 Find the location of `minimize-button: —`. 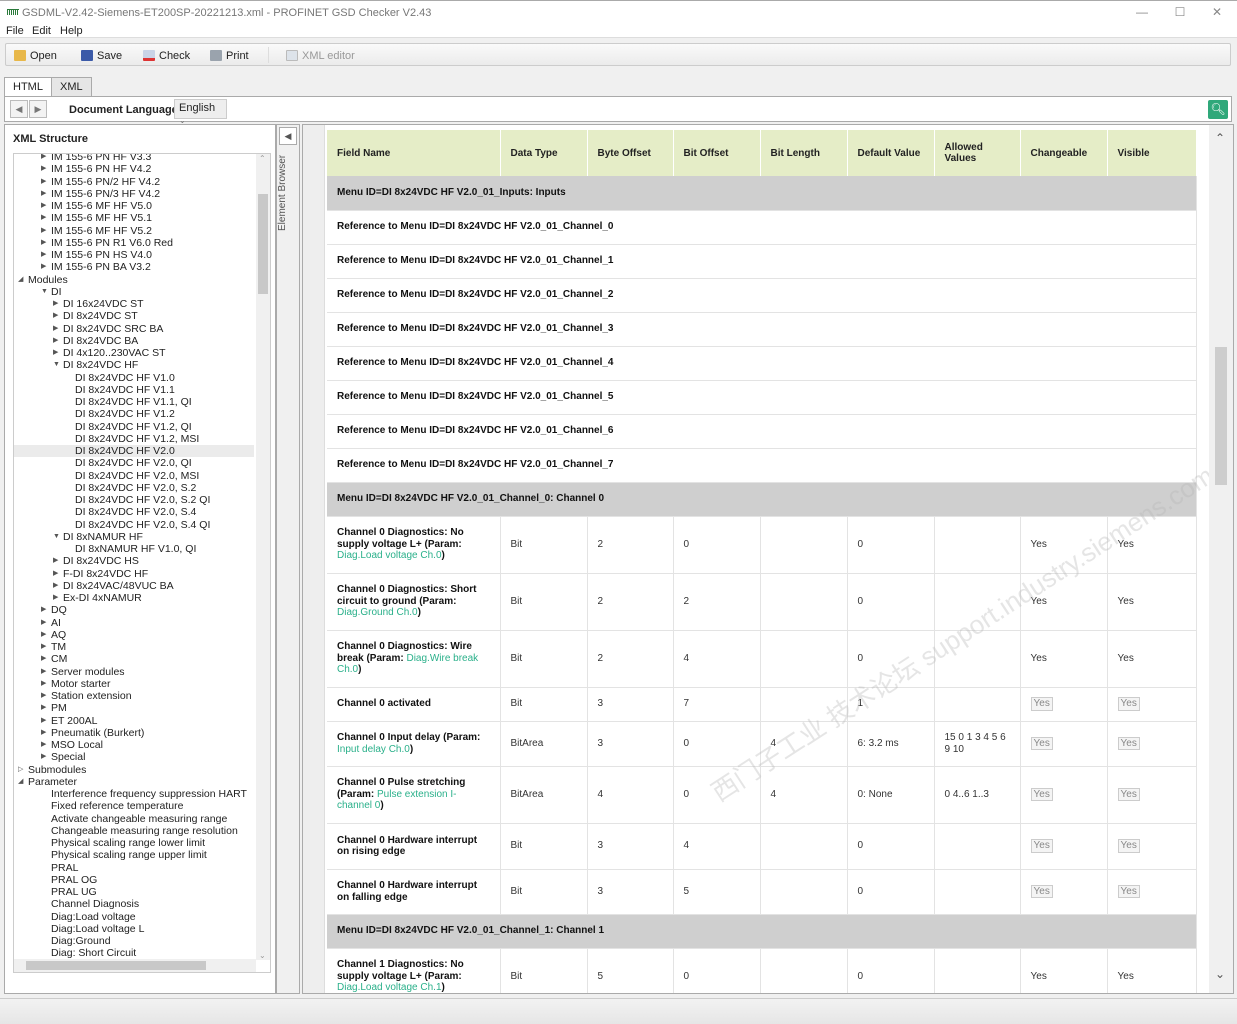

minimize-button: — is located at coordinates (1142, 12).